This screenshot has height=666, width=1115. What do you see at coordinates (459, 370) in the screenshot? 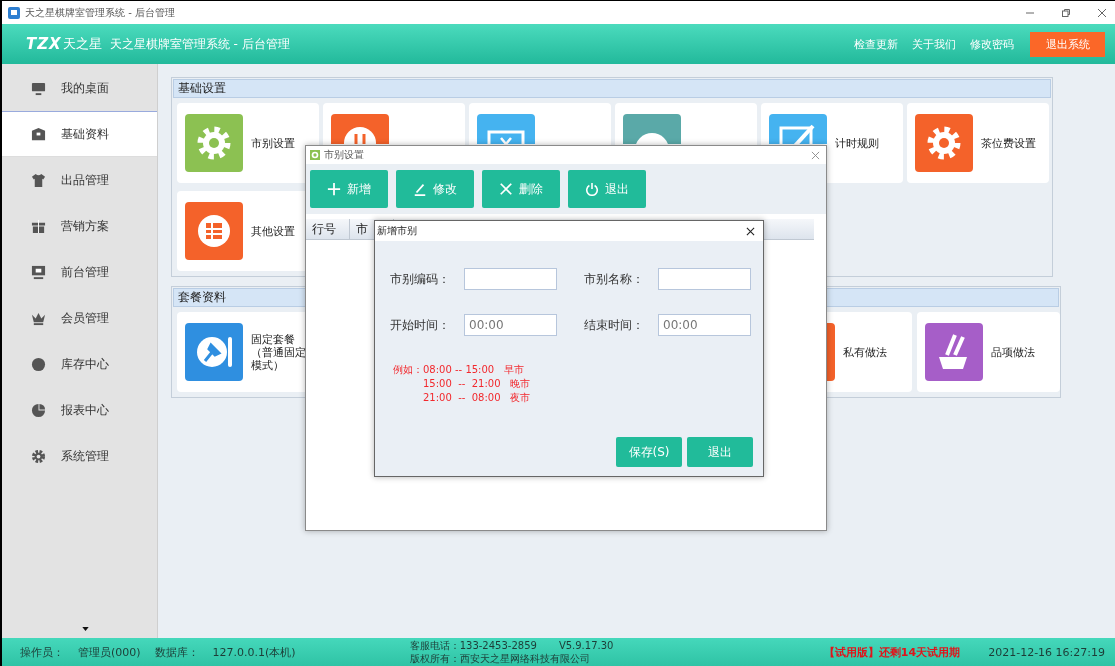
I see `example-text: 例如：08:00 -- 15:00 早市` at bounding box center [459, 370].